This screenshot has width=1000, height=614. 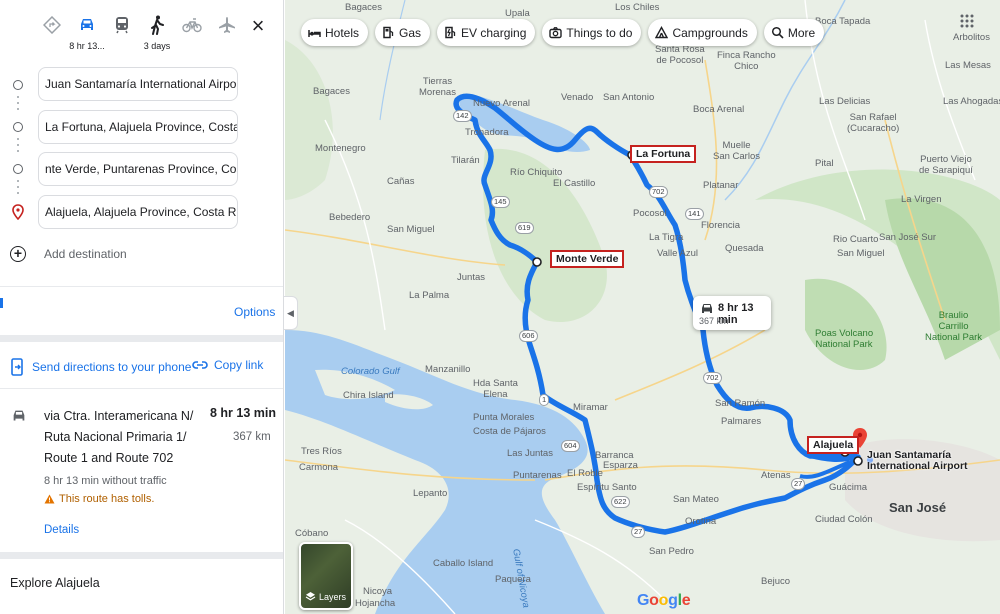 I want to click on destination-pin-icon, so click(x=18, y=212).